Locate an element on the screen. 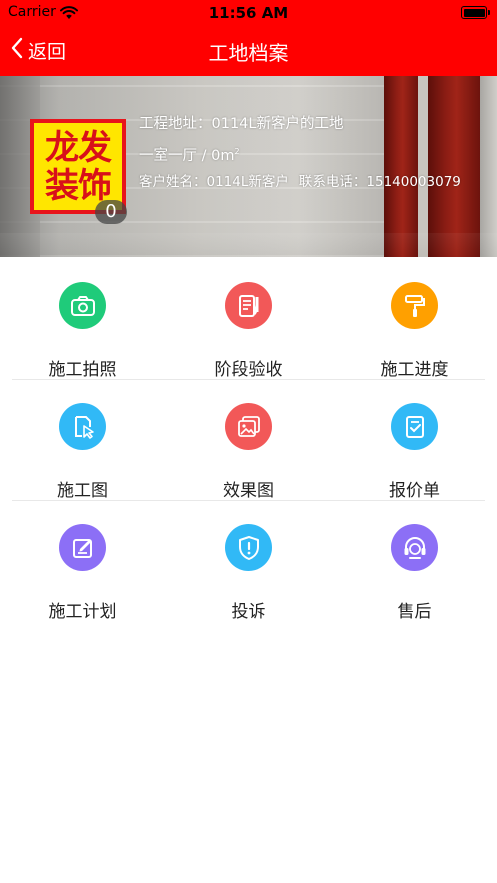  menu-item-construction-photos: 施工拍照 is located at coordinates (82, 318).